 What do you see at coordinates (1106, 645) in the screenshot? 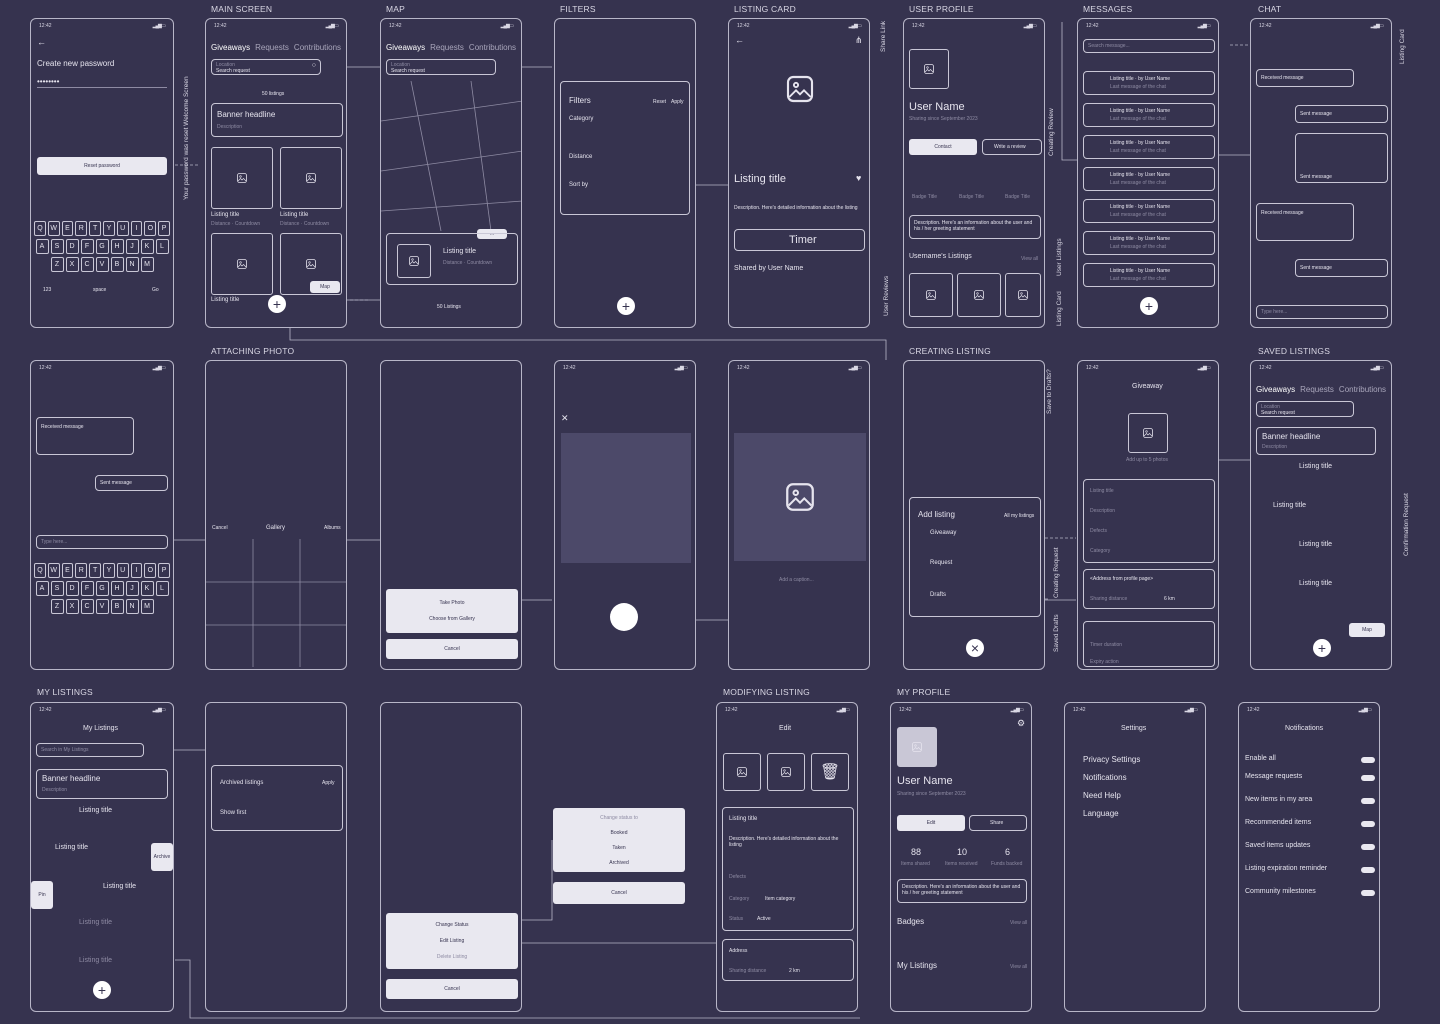
I see `timer-duration-select: Timer duration` at bounding box center [1106, 645].